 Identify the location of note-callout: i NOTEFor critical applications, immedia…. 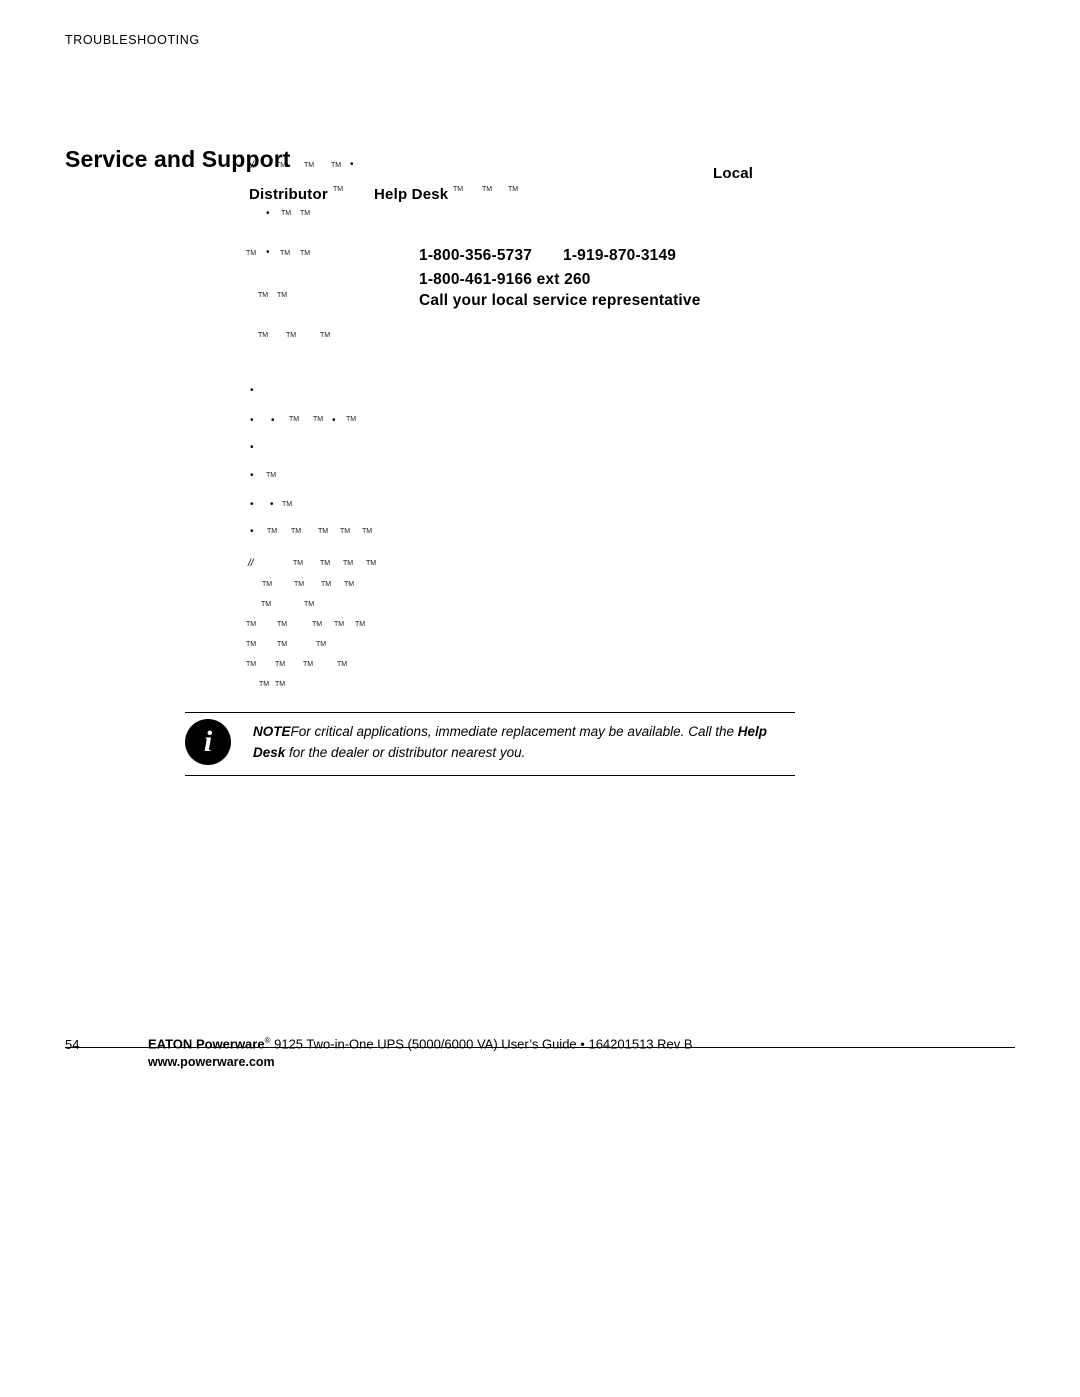
(490, 744).